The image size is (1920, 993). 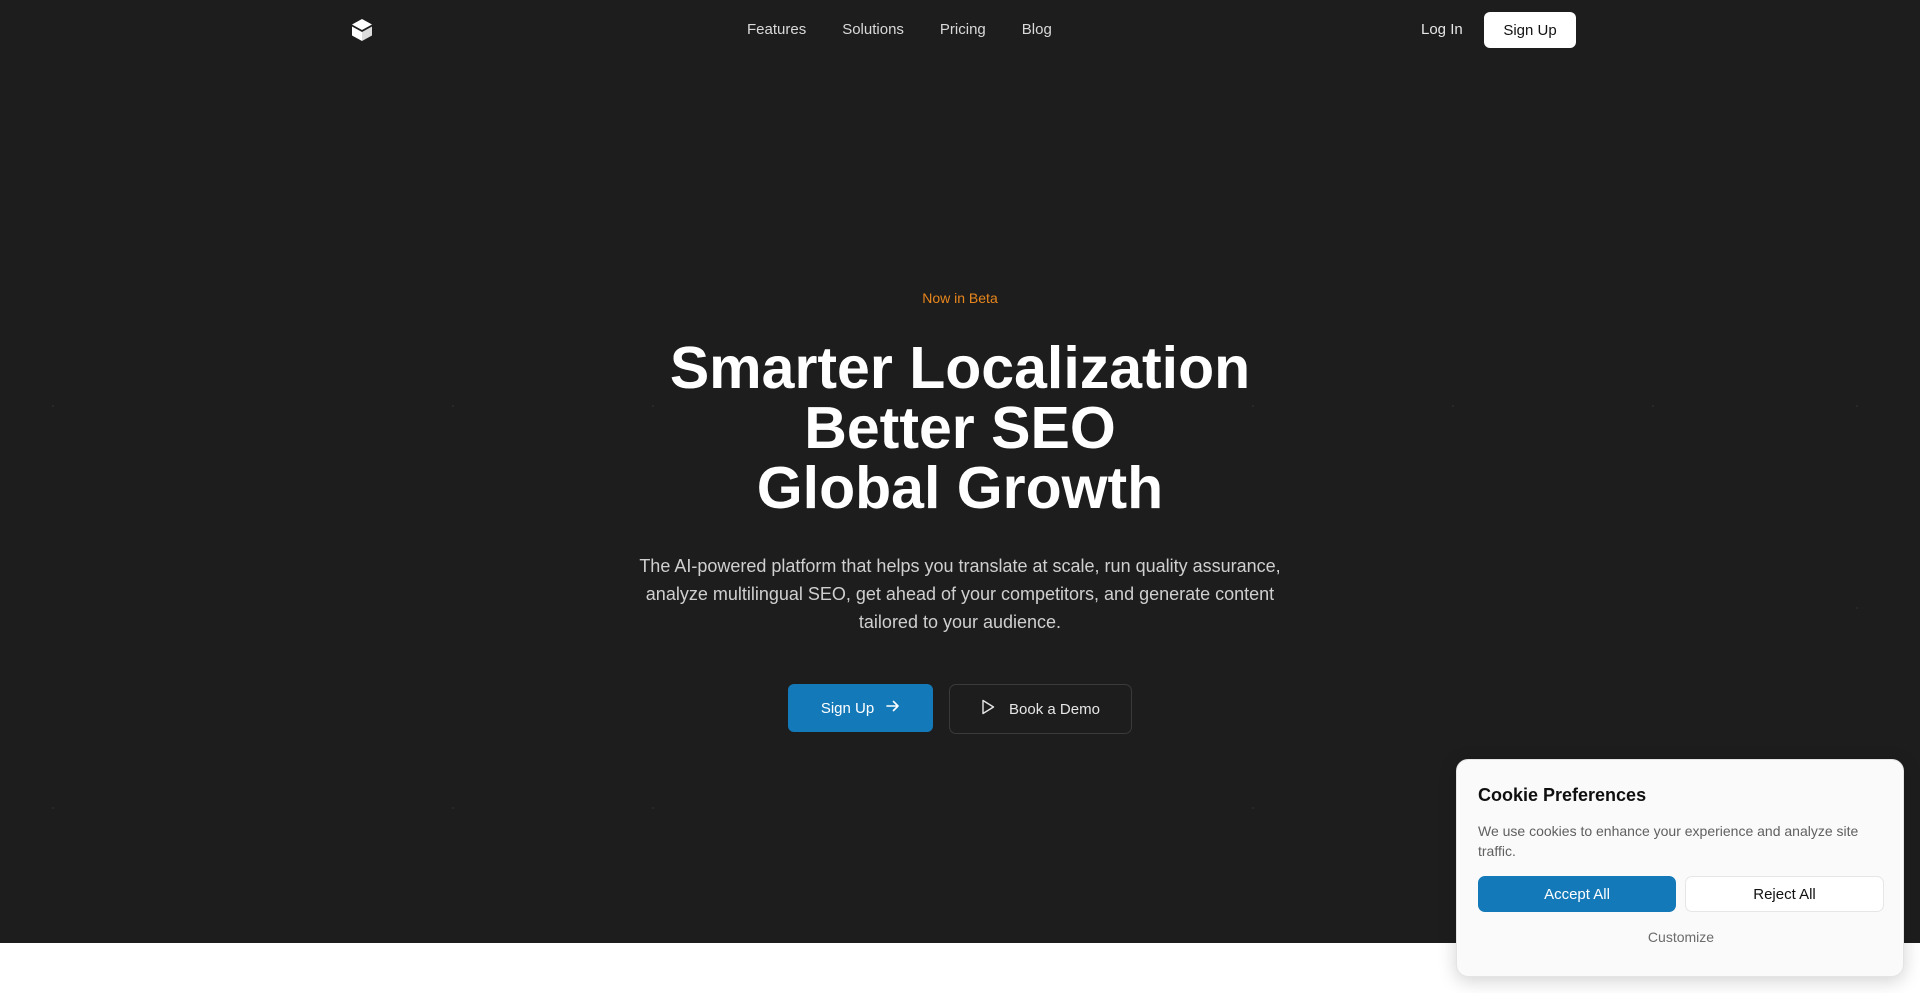 I want to click on customize-link: Customize, so click(x=1681, y=937).